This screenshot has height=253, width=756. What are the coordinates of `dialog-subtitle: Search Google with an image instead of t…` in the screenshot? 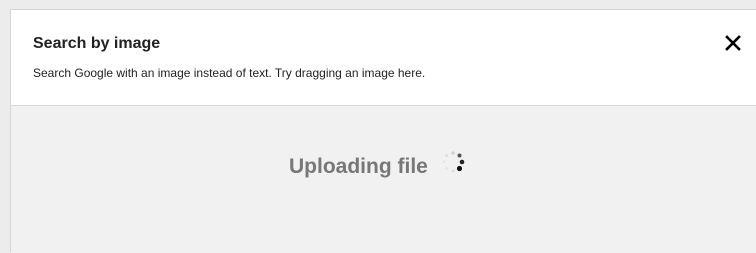 It's located at (229, 73).